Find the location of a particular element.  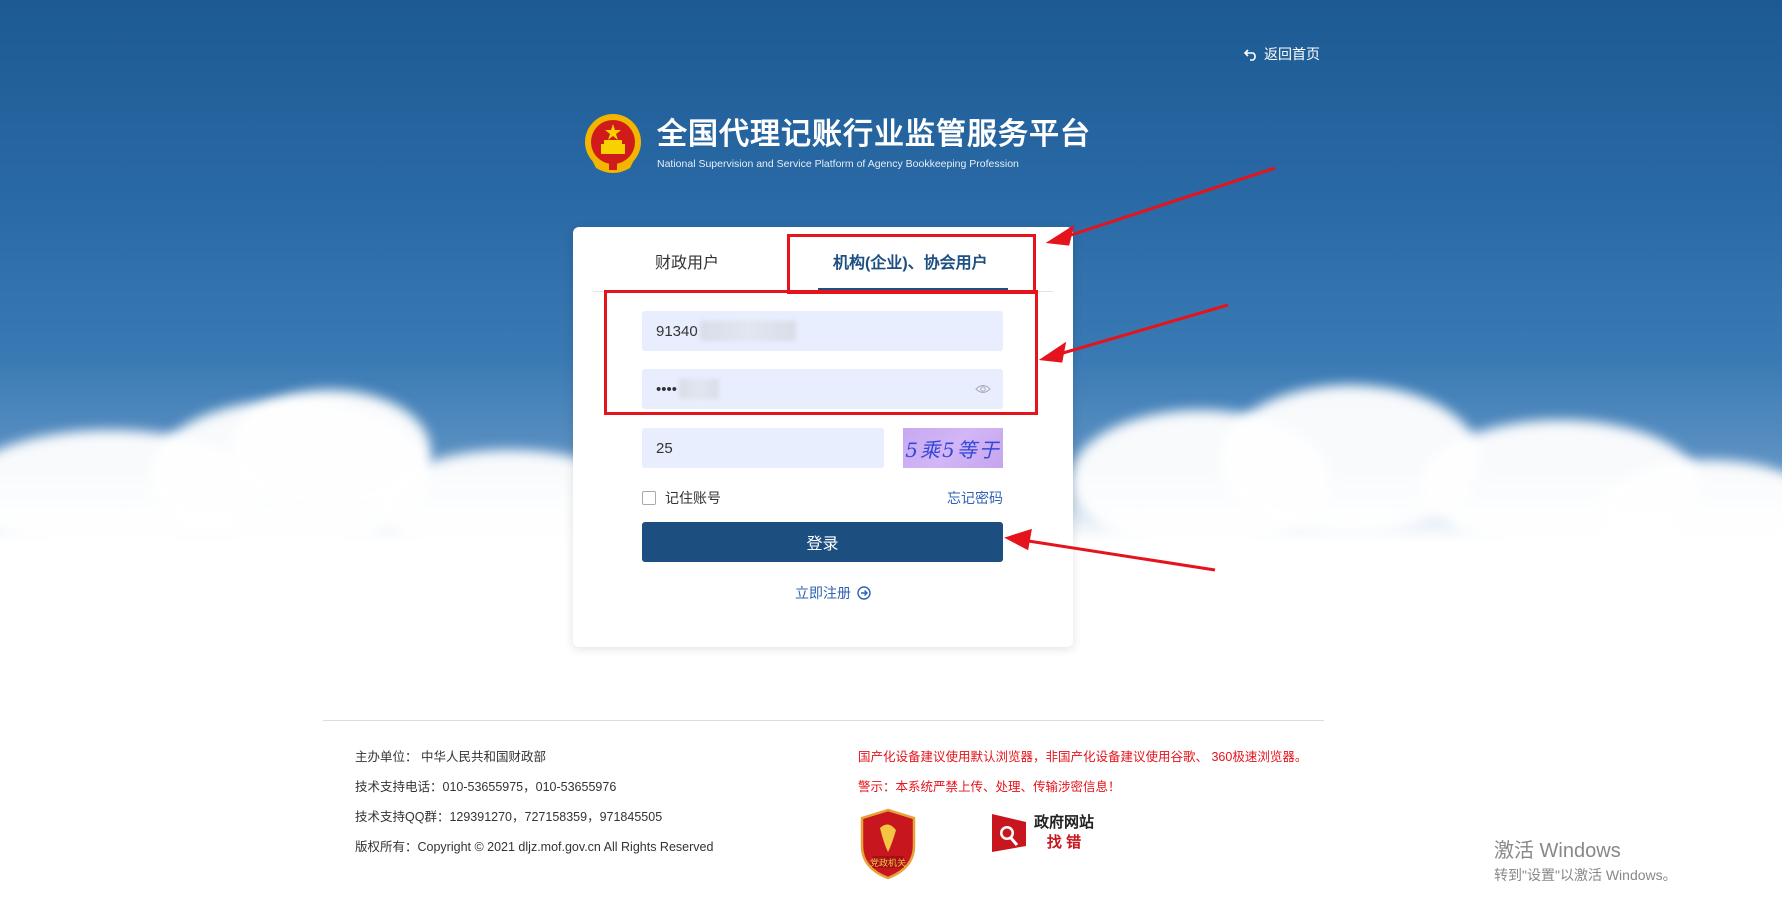

register-label: 立即注册 is located at coordinates (823, 593).